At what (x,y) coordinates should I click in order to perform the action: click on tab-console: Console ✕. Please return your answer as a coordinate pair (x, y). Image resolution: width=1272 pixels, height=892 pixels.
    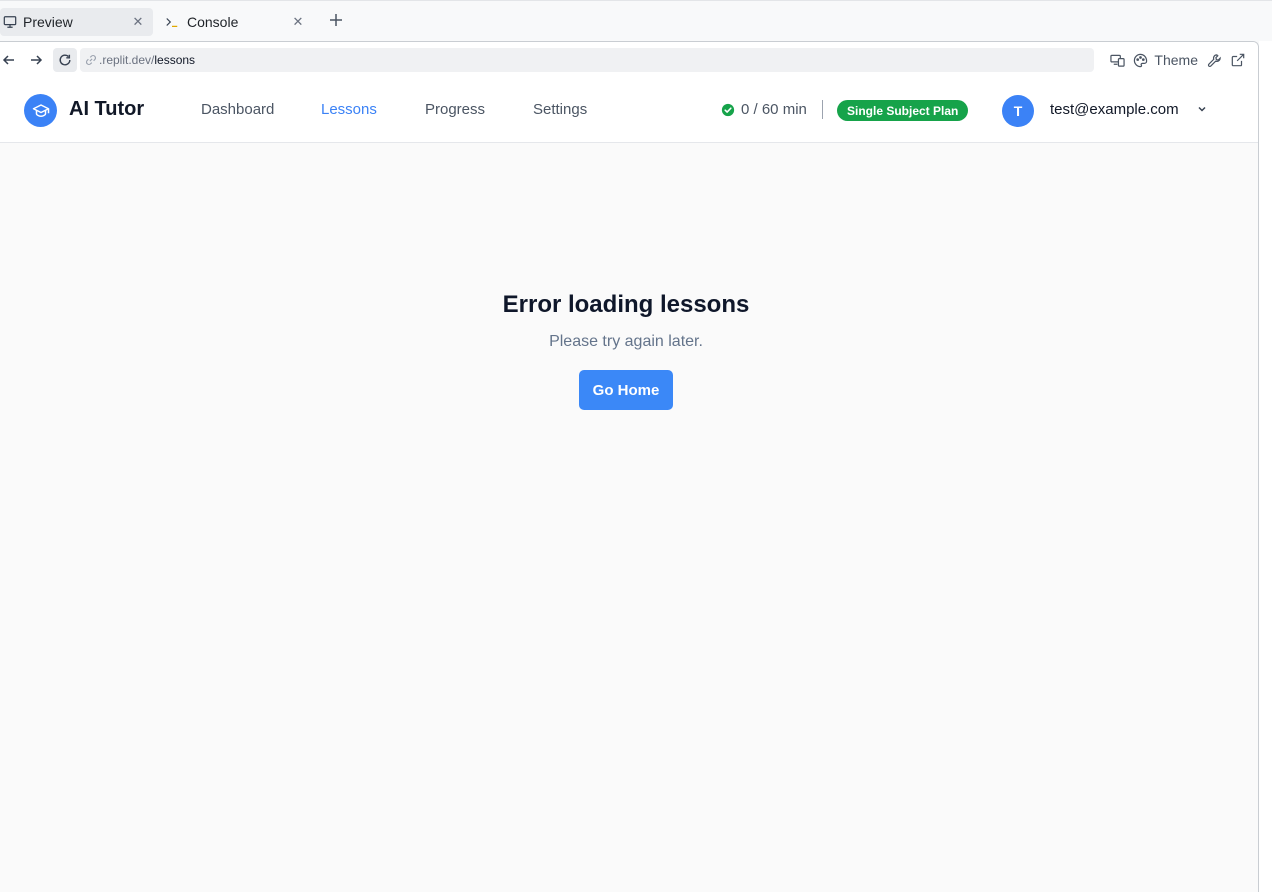
    Looking at the image, I should click on (236, 22).